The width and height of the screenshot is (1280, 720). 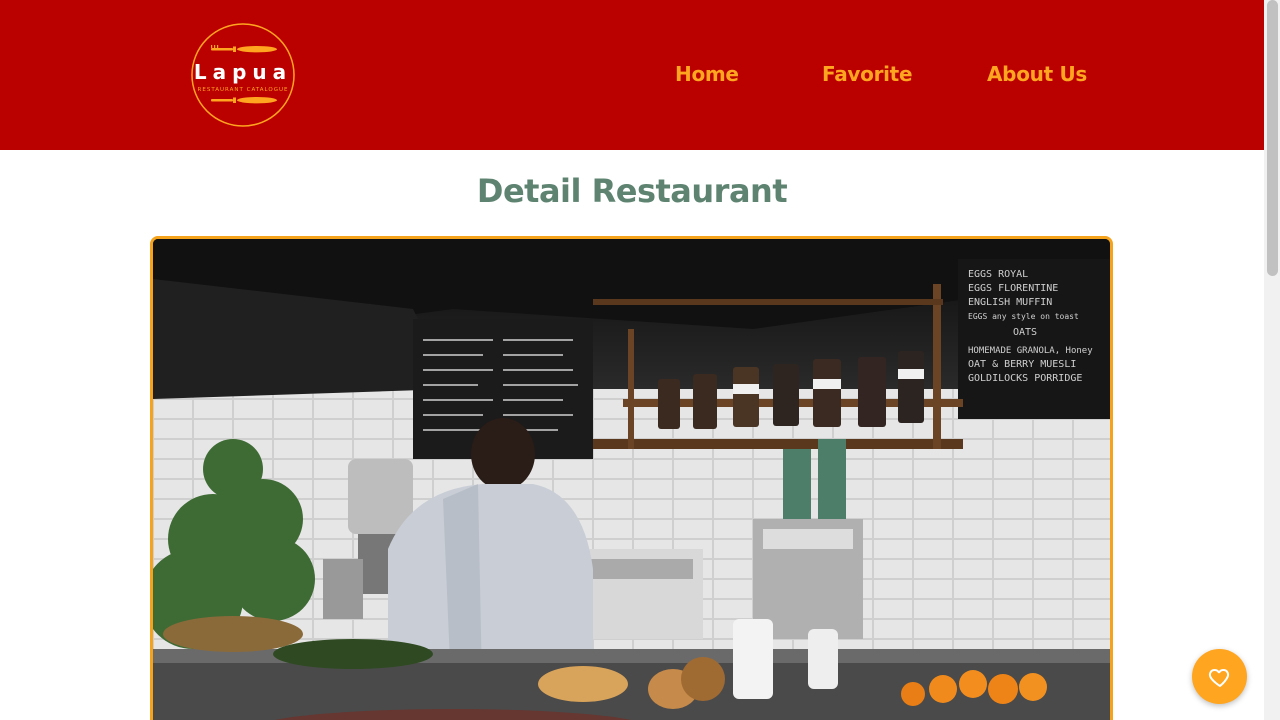 What do you see at coordinates (1025, 332) in the screenshot?
I see `menu-line-5: OATS` at bounding box center [1025, 332].